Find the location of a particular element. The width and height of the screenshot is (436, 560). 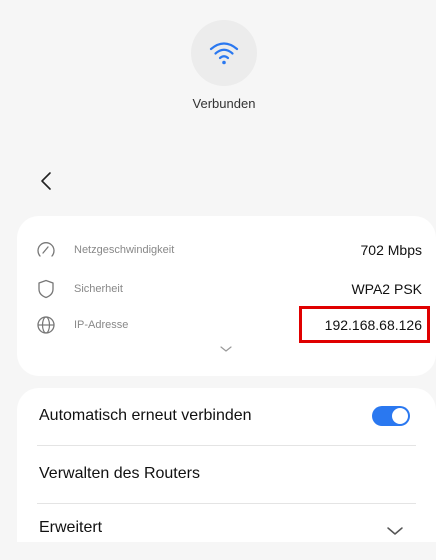

auto-reconnect-toggle is located at coordinates (391, 416).